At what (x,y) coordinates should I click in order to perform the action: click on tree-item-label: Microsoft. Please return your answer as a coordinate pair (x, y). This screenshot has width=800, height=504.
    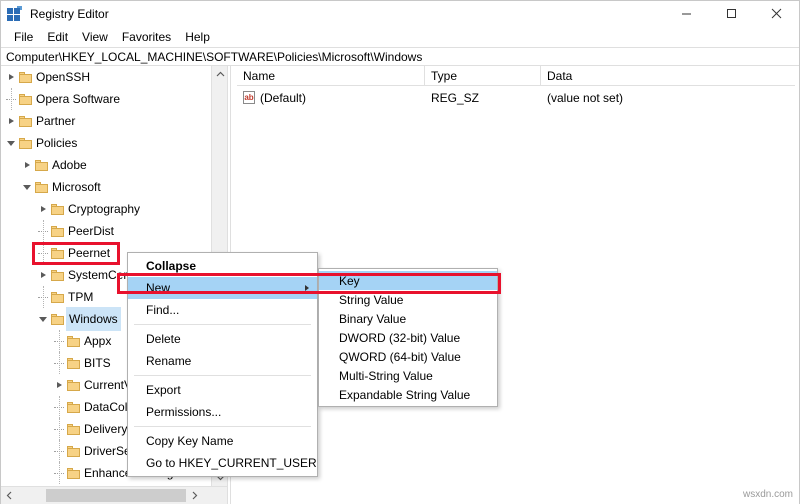
    Looking at the image, I should click on (76, 187).